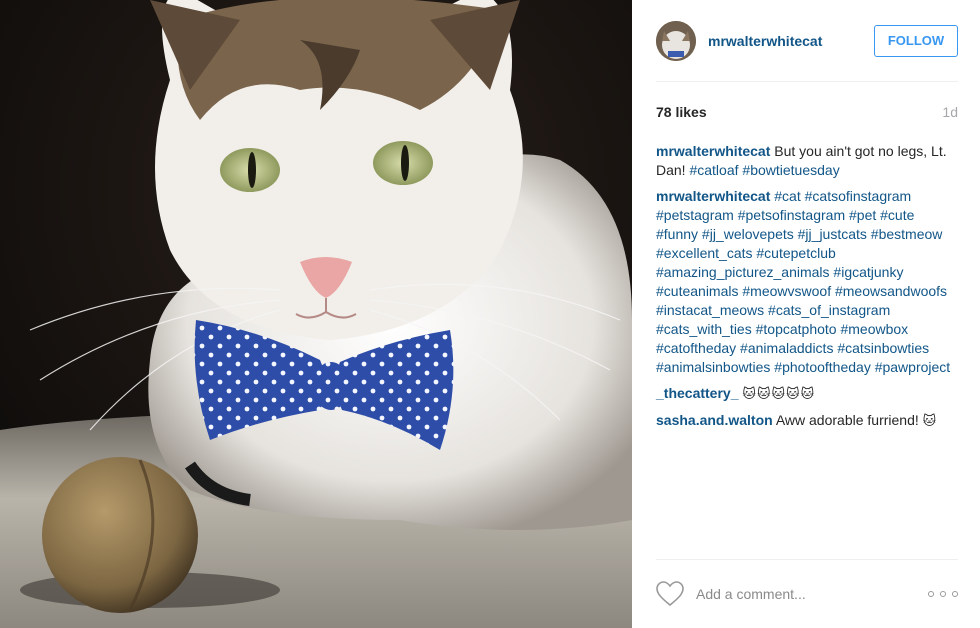  Describe the element at coordinates (681, 112) in the screenshot. I see `likes-count: 78 likes` at that location.